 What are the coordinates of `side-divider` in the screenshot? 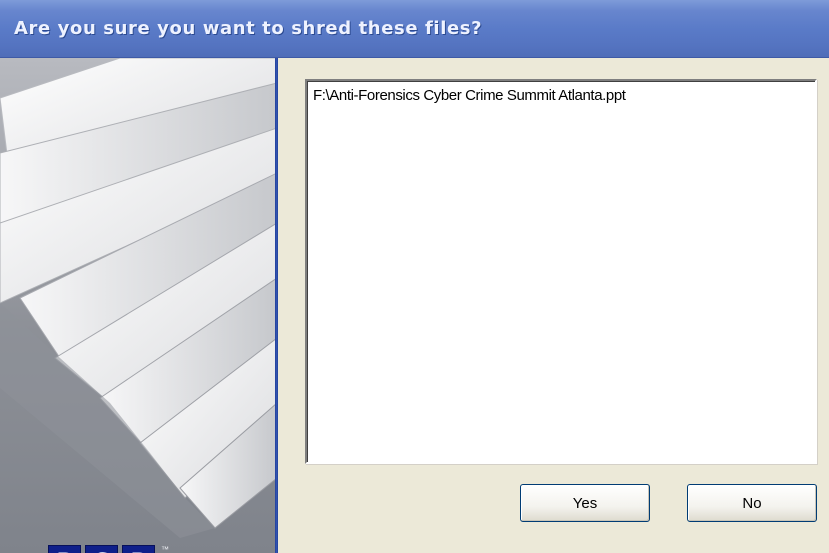 It's located at (276, 305).